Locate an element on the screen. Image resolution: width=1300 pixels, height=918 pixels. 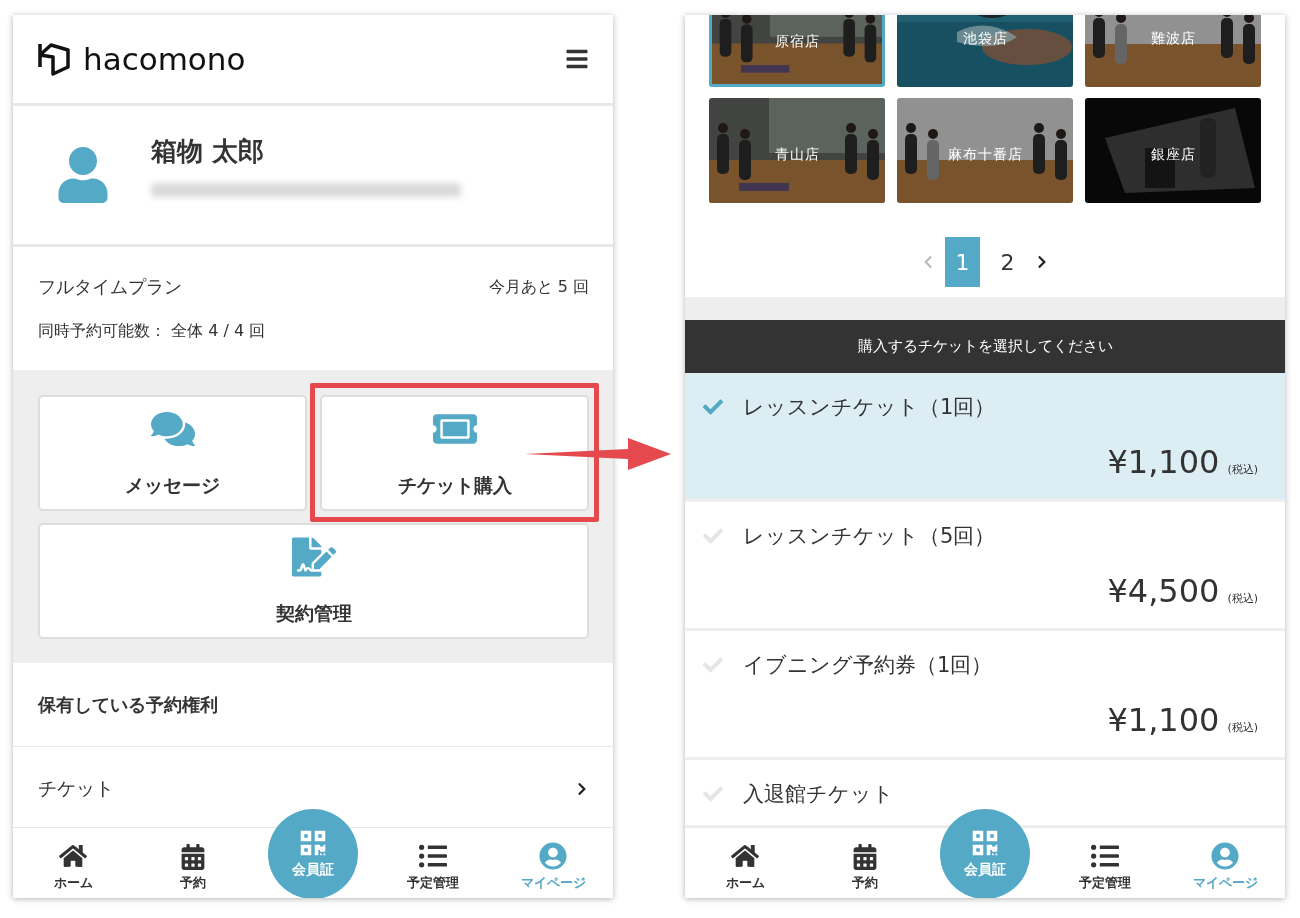
ticket-option: レッスンチケット（5回） ¥4,500 (税込) is located at coordinates (985, 566).